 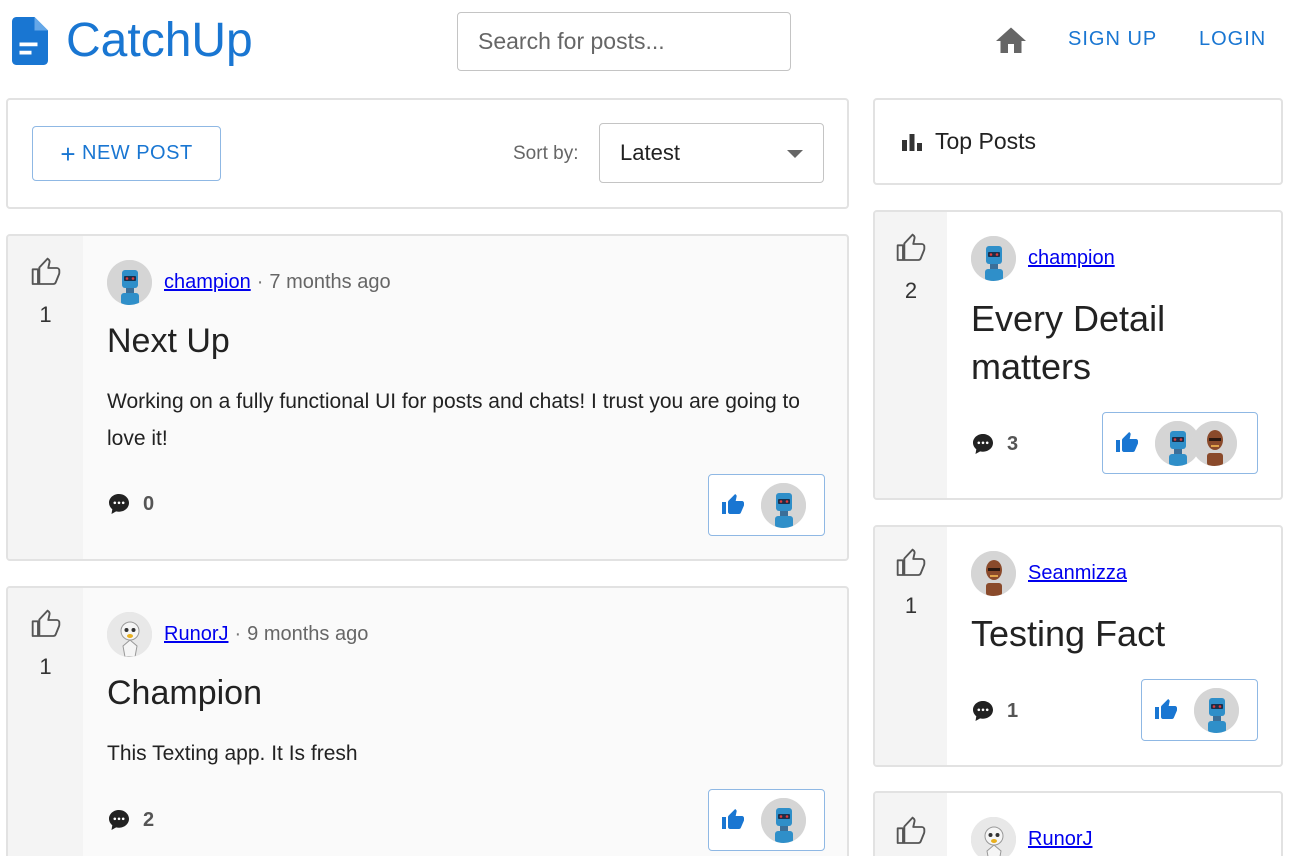 What do you see at coordinates (1112, 39) in the screenshot?
I see `sign-up-link: SIGN UP` at bounding box center [1112, 39].